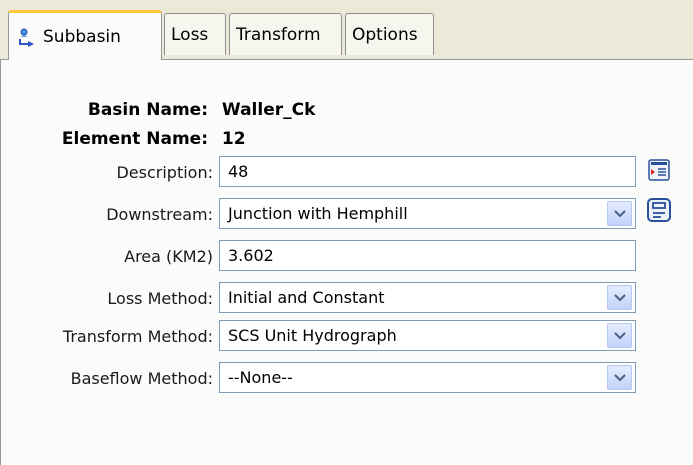  Describe the element at coordinates (141, 378) in the screenshot. I see `baseflow-method-label: Baseflow Method:` at that location.